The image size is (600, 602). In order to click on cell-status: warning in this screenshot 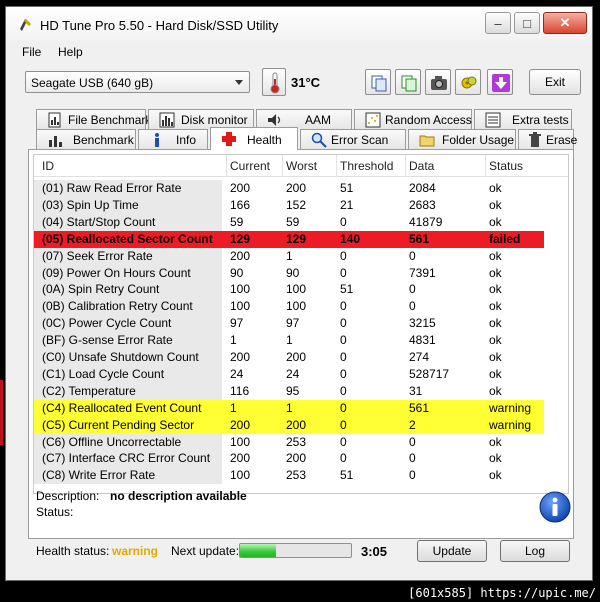, I will do `click(510, 407)`.